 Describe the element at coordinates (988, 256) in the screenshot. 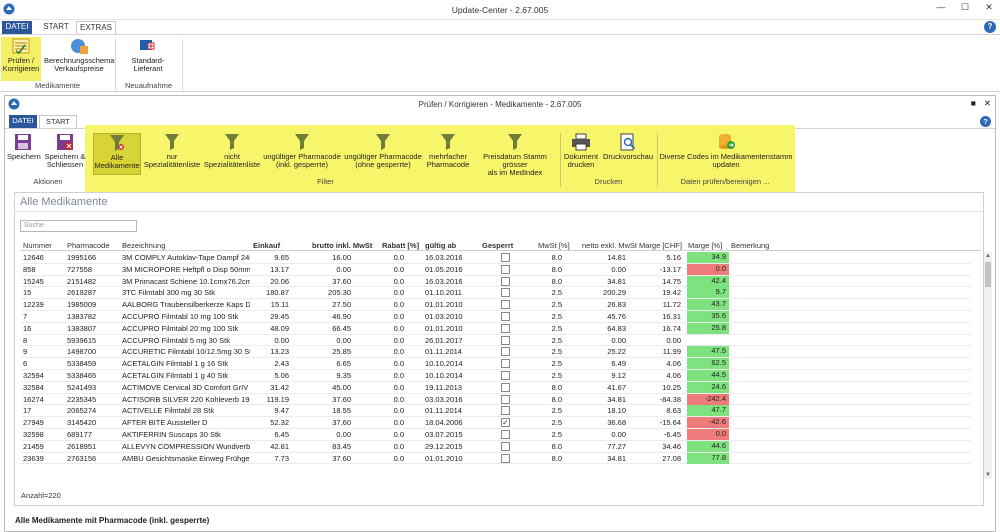

I see `scroll-up-icon: ▲` at that location.